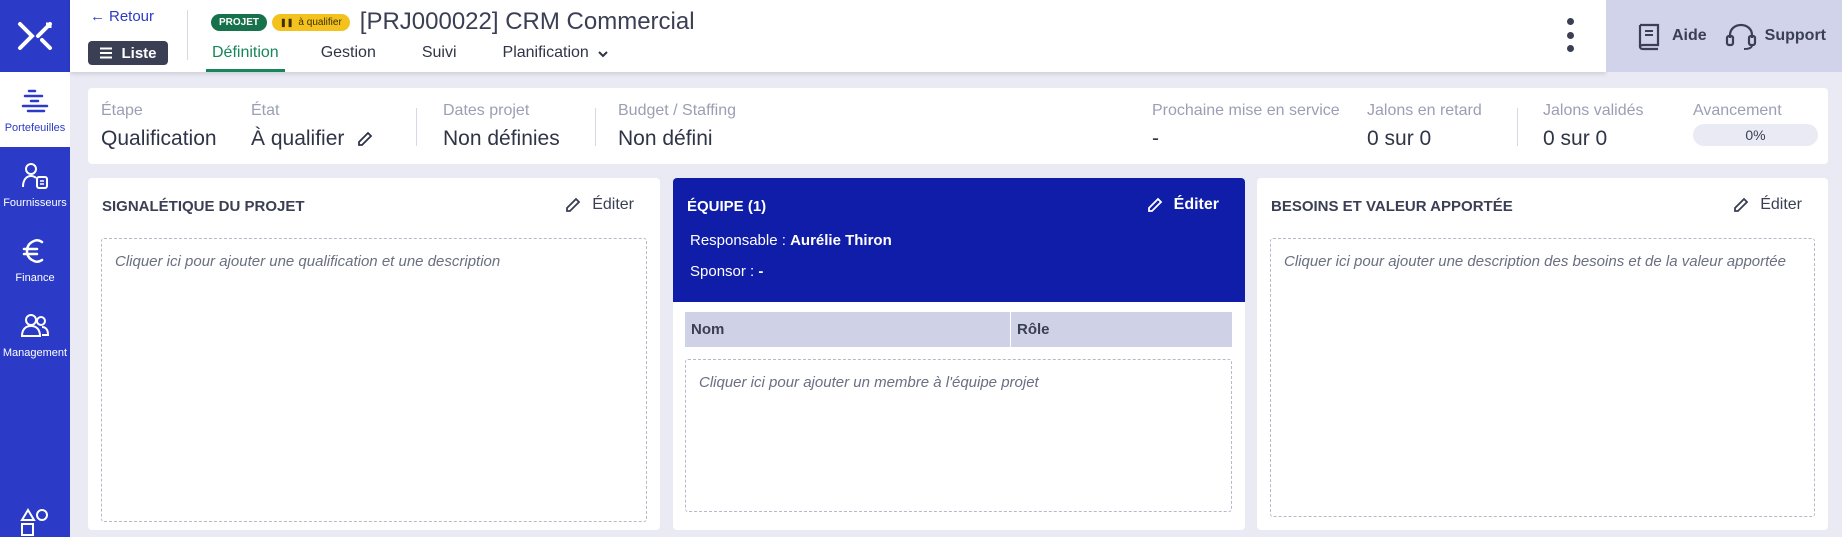  What do you see at coordinates (348, 52) in the screenshot?
I see `tab-label: Gestion` at bounding box center [348, 52].